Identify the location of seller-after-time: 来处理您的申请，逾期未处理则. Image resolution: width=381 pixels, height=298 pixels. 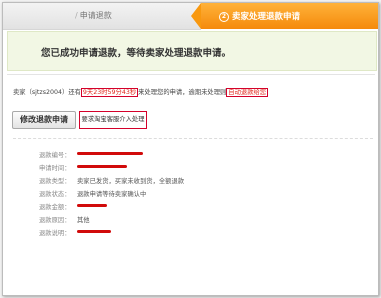
(182, 92).